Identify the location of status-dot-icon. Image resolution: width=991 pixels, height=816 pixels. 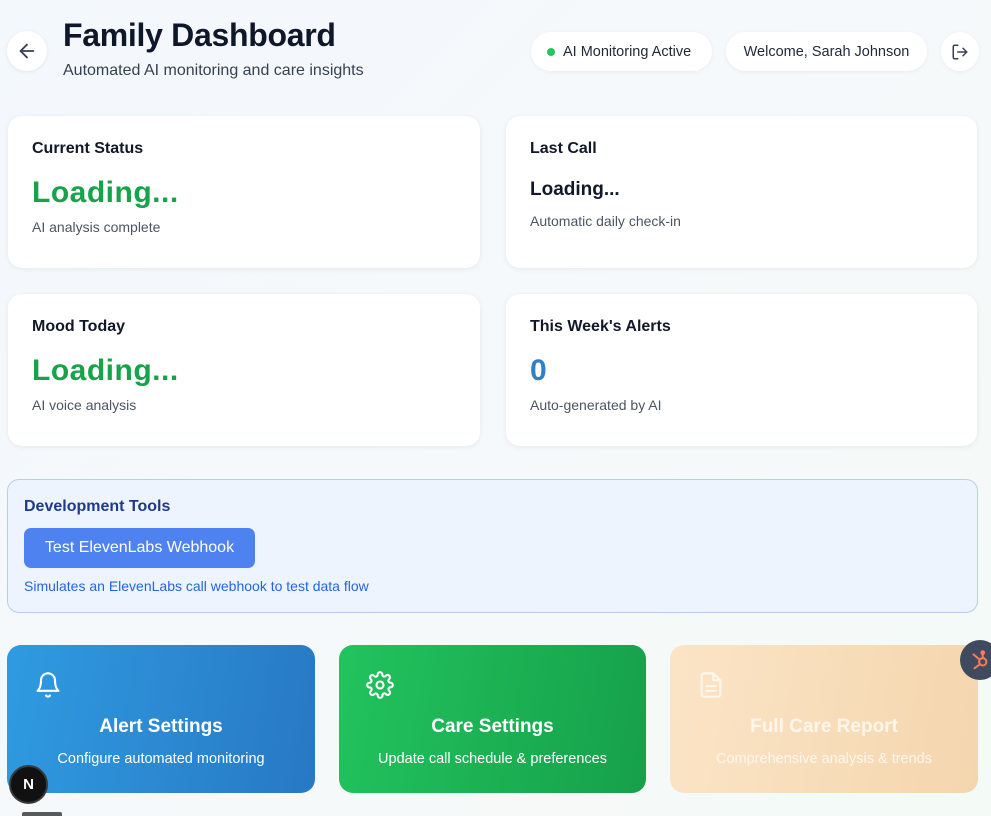
(551, 51).